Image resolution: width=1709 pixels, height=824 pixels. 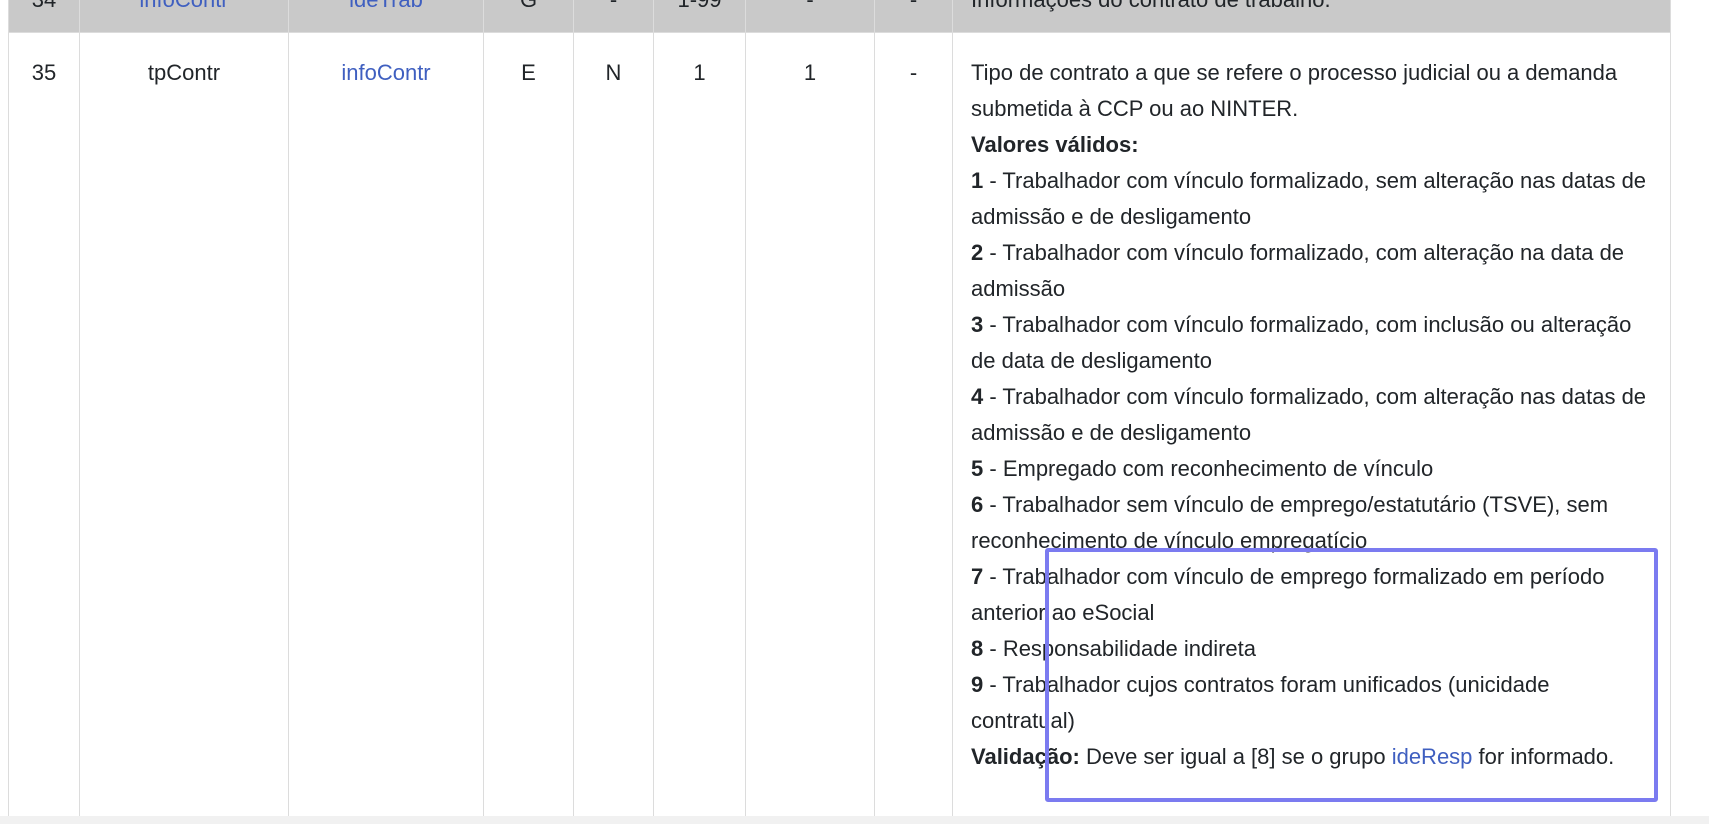 I want to click on parent-group-link: infoContr, so click(x=385, y=72).